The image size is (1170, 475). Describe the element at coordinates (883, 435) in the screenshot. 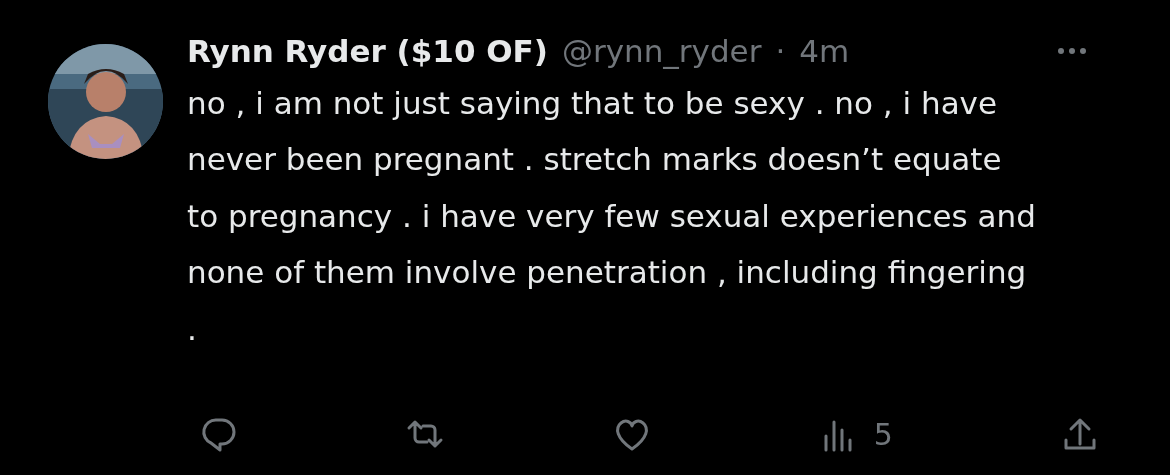

I see `view-count: 5` at that location.